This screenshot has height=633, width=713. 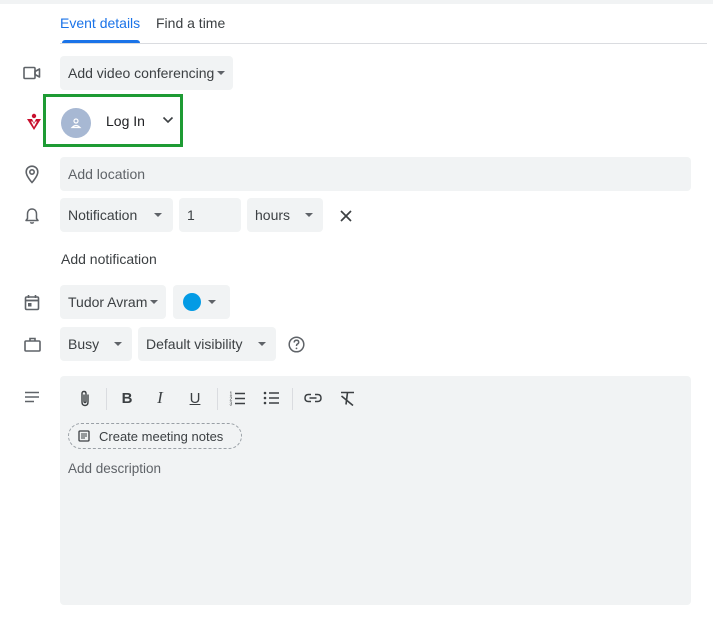 I want to click on avatar, so click(x=76, y=123).